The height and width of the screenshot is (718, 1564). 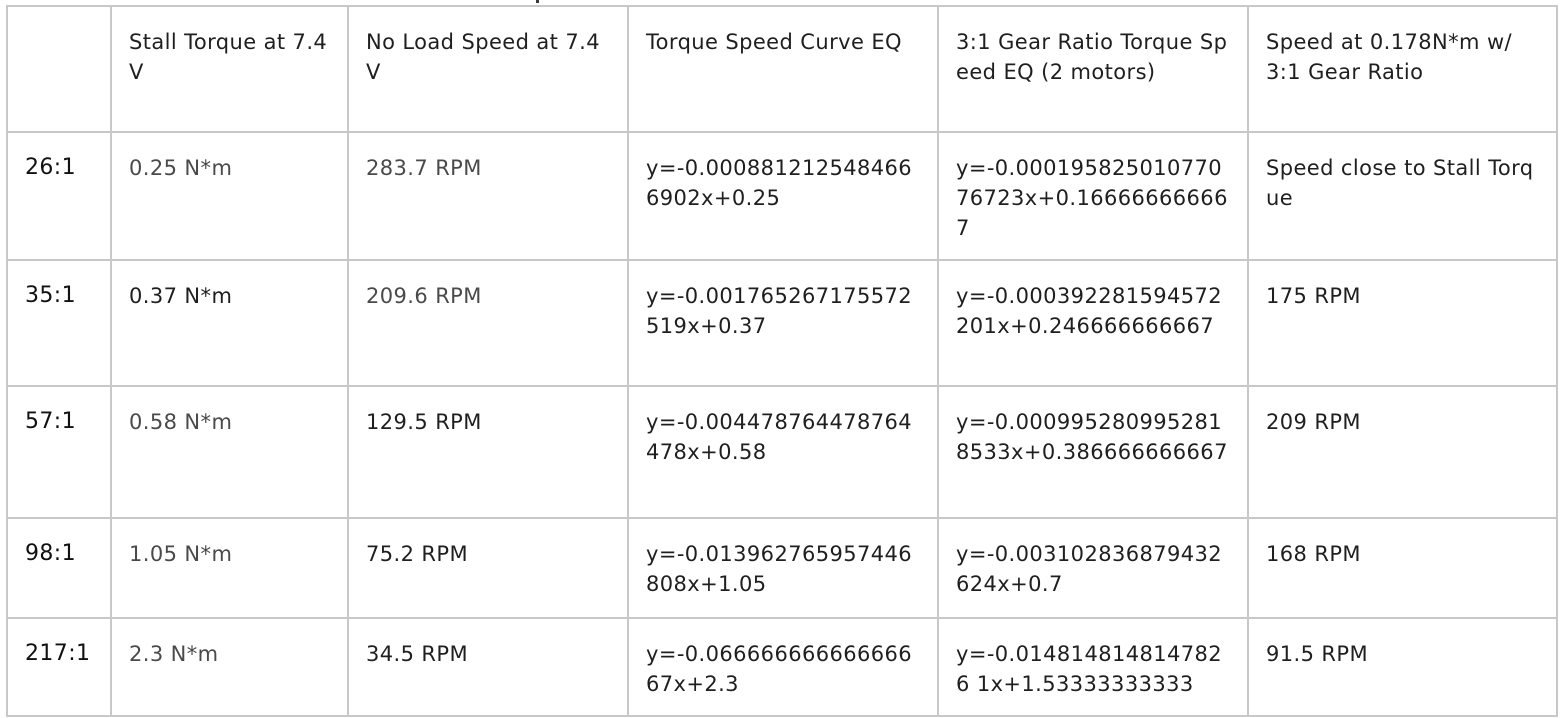 I want to click on gear-ratio-eq-cell: y=-0.0148148148147826 1x+1.53333333333, so click(x=1093, y=667).